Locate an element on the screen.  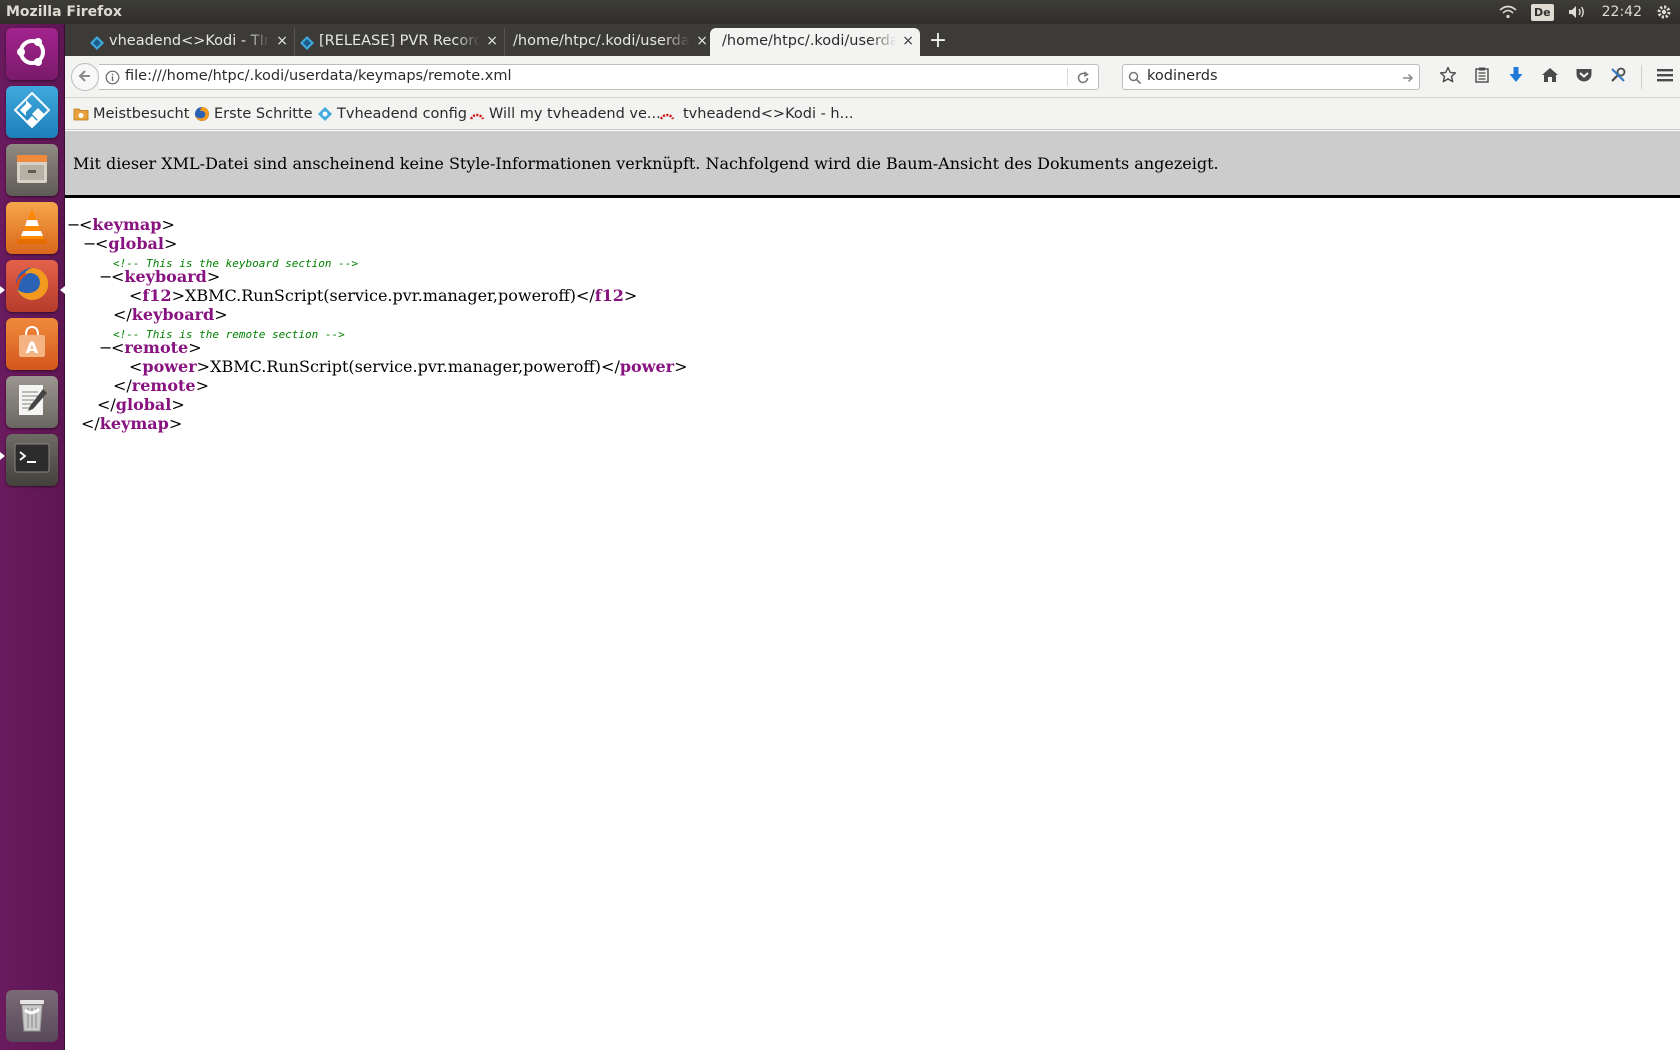
gear-icon is located at coordinates (1664, 12).